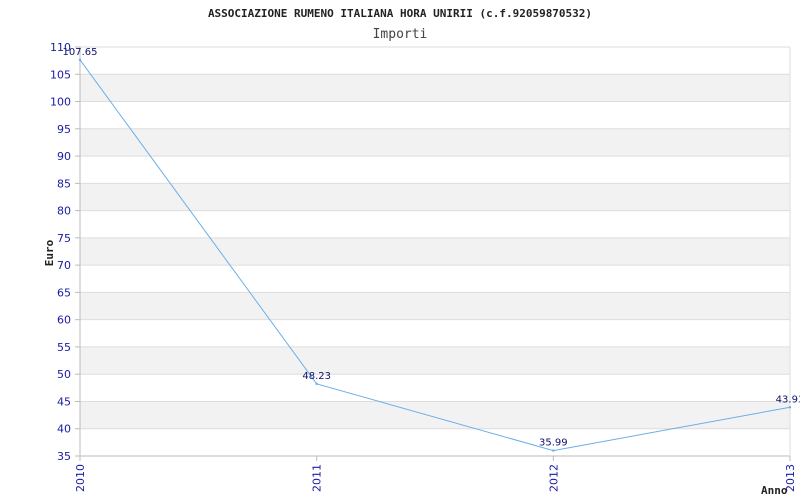 The image size is (800, 500). Describe the element at coordinates (64, 183) in the screenshot. I see `y-tick-label: 85` at that location.